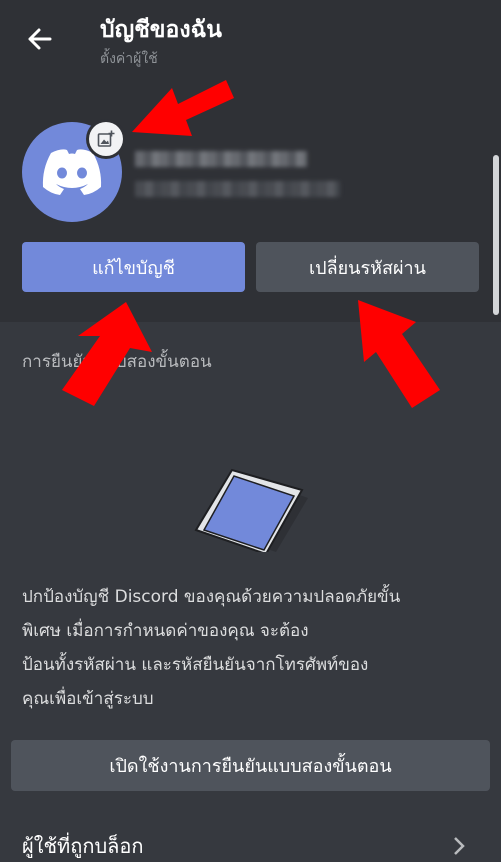 The height and width of the screenshot is (862, 501). Describe the element at coordinates (88, 699) in the screenshot. I see `description-line: คุณเพื่อเข้าสู่ระบบ` at that location.